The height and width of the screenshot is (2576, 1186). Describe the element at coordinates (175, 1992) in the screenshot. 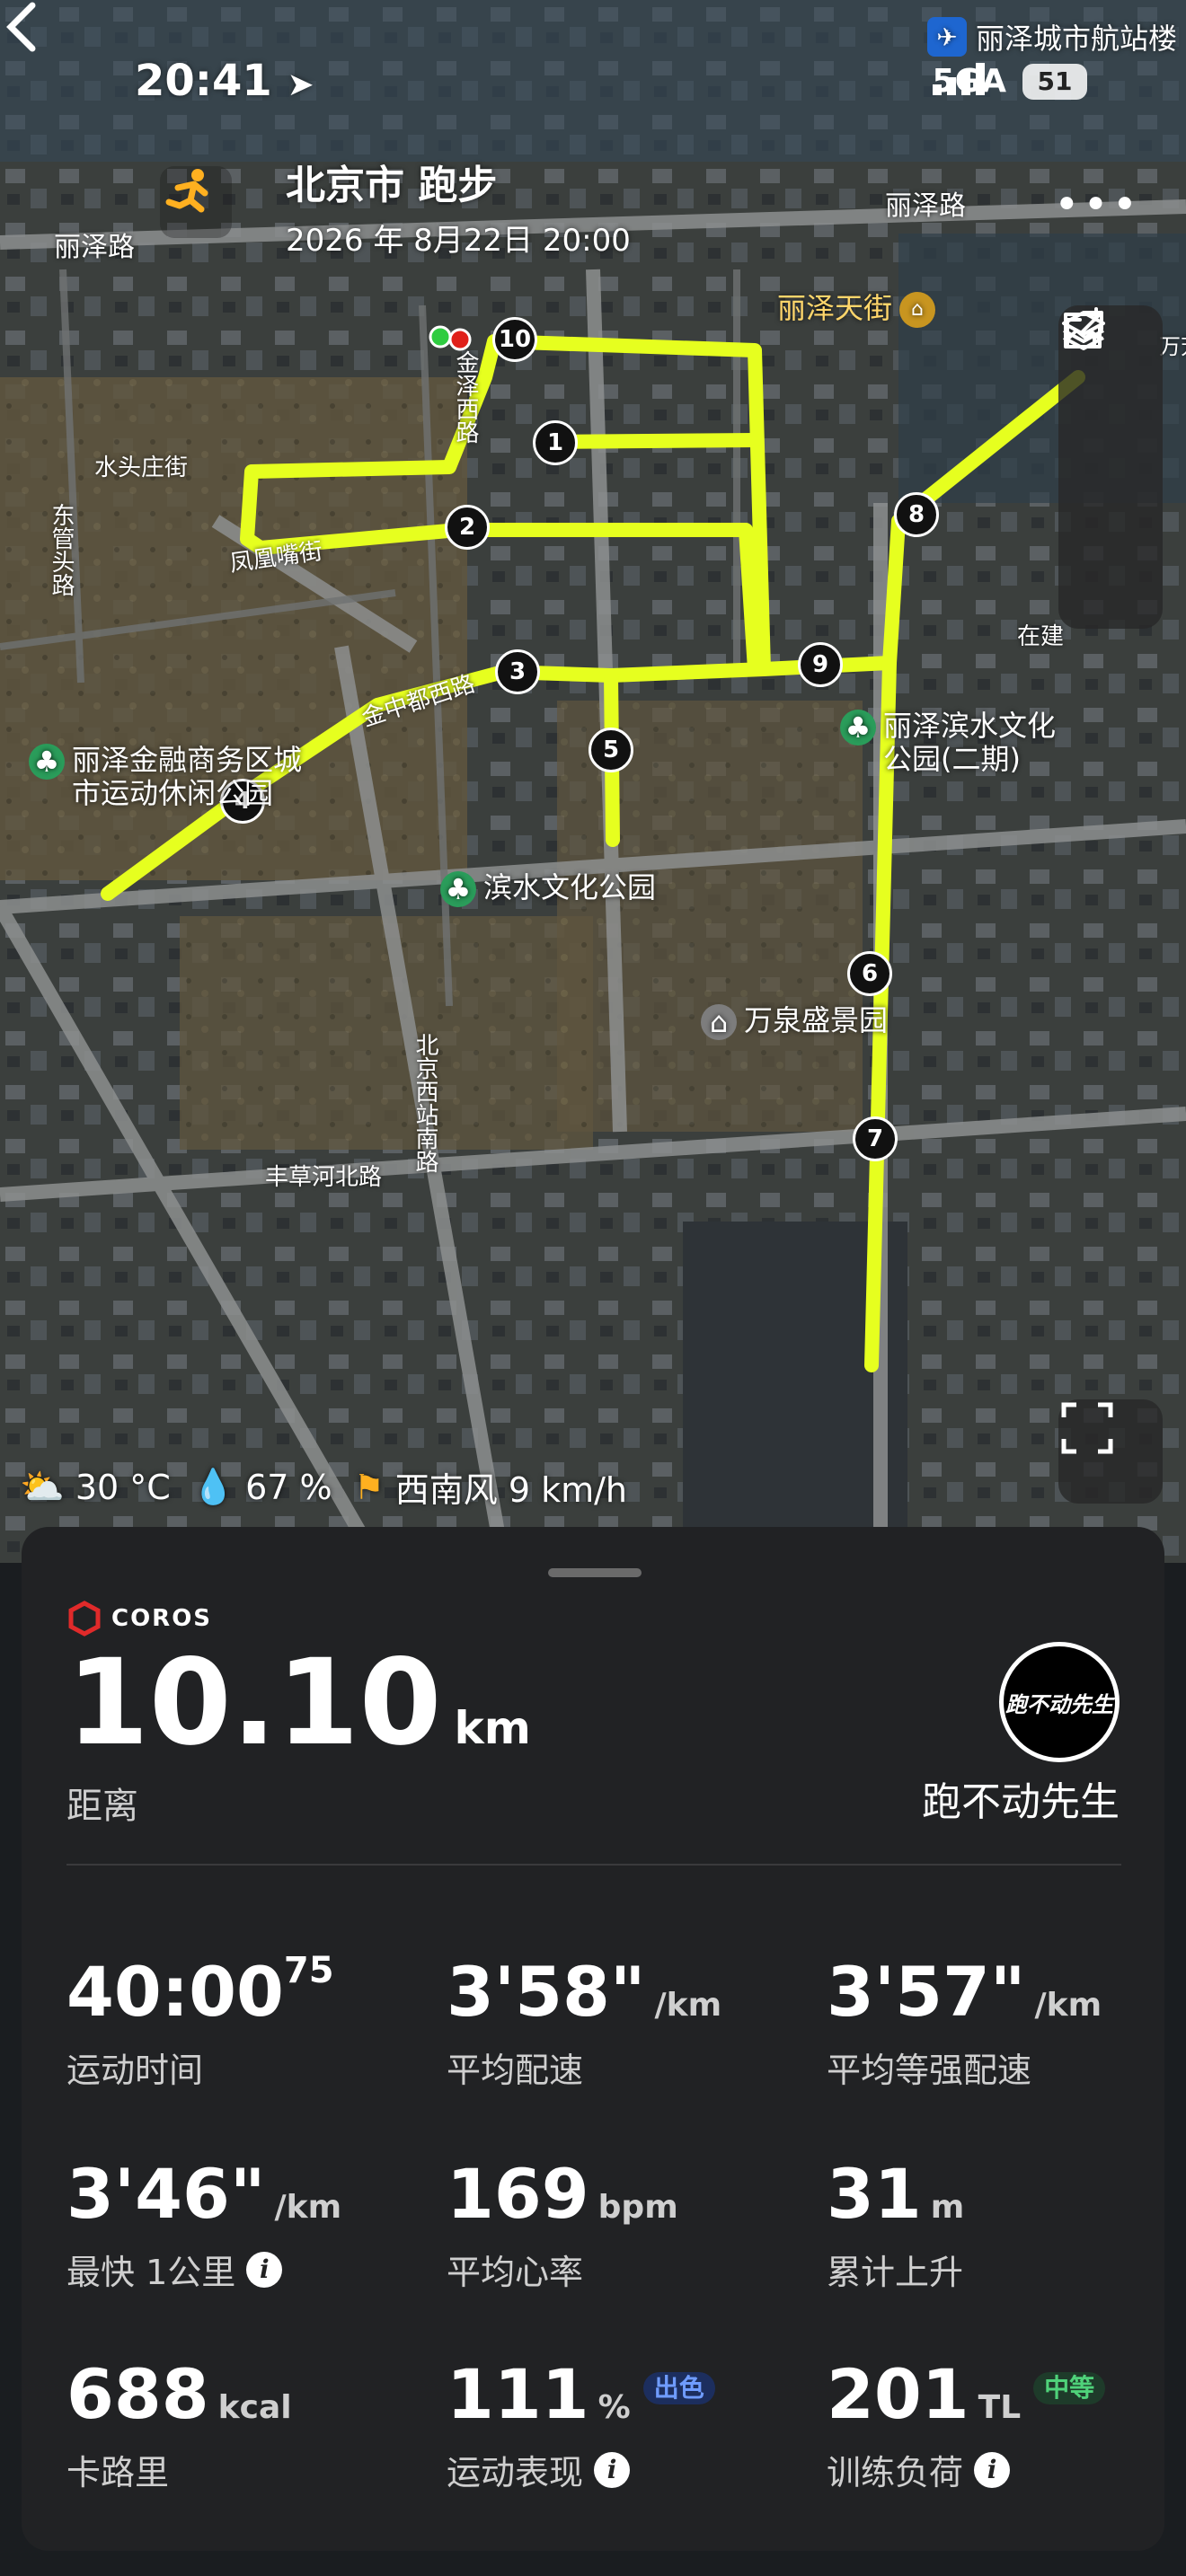

I see `stat-number: 40:00` at that location.